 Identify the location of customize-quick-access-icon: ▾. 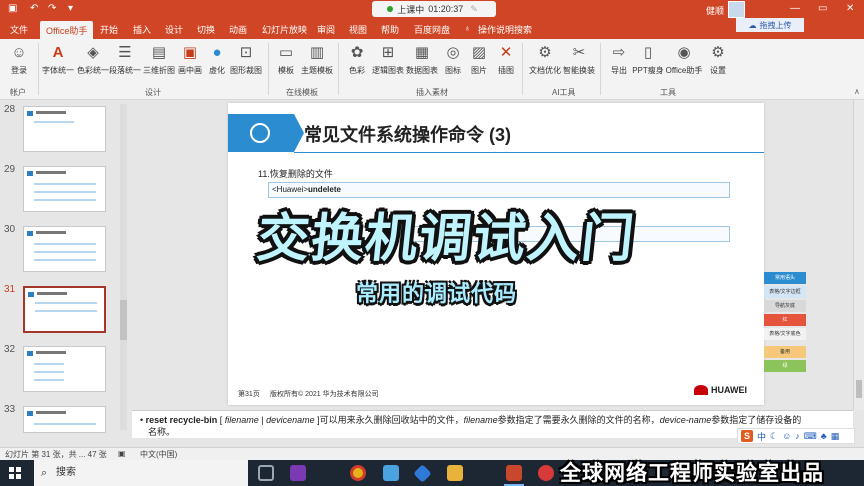
(70, 8).